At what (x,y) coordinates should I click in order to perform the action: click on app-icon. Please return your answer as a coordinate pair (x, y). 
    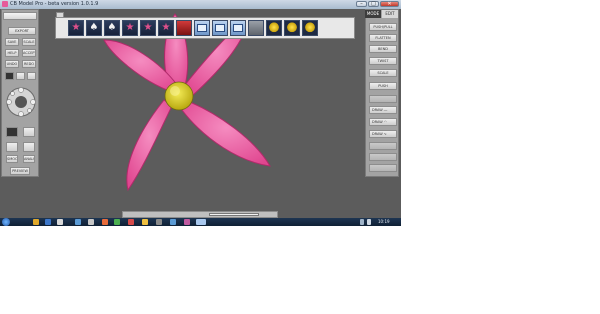
    Looking at the image, I should click on (5, 4).